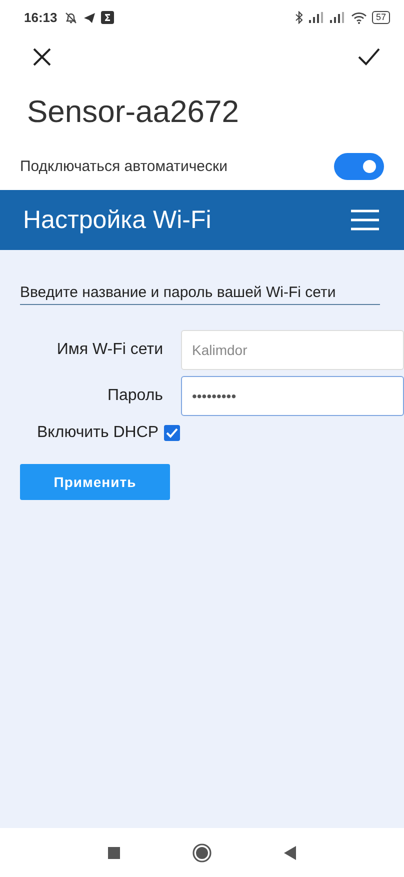  Describe the element at coordinates (89, 18) in the screenshot. I see `paper-plane-icon` at that location.